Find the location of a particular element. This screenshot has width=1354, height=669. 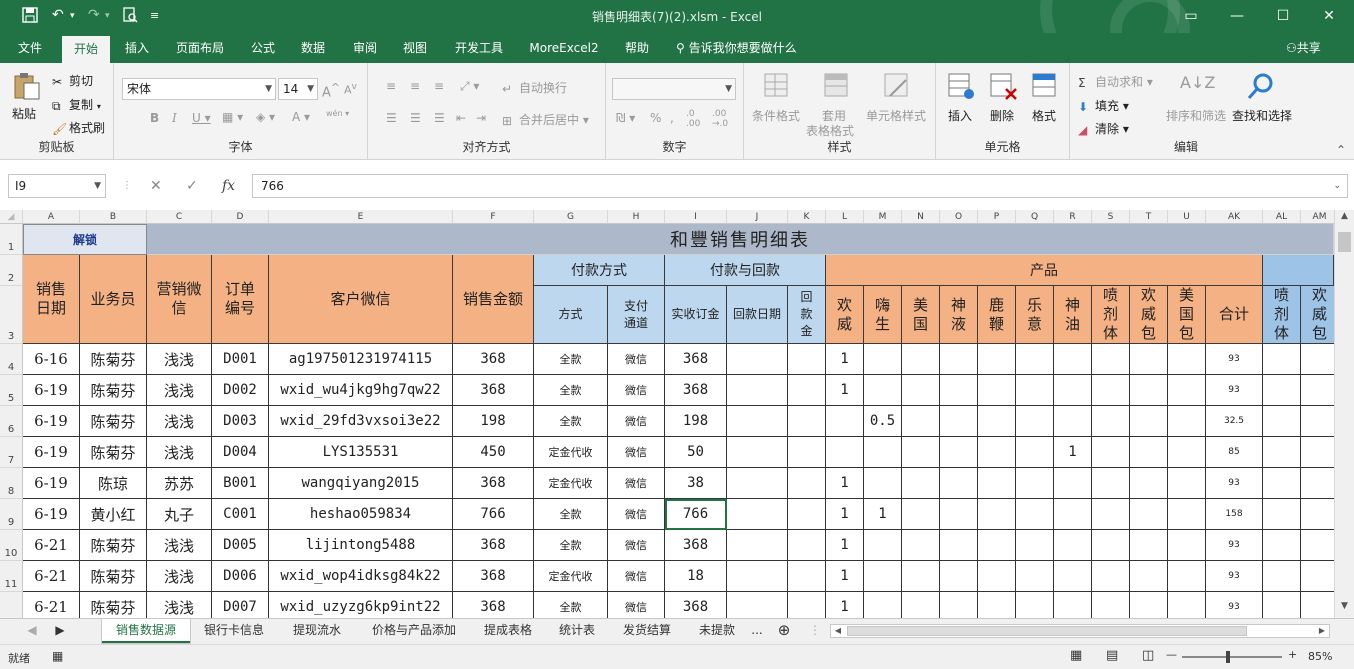

column-header: O is located at coordinates (959, 217).